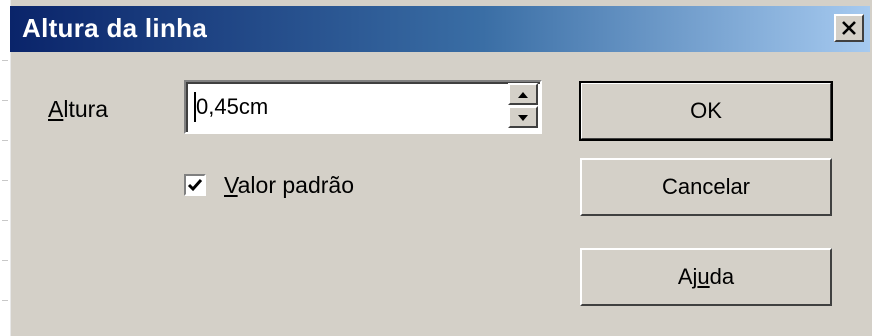 Image resolution: width=872 pixels, height=336 pixels. What do you see at coordinates (56, 109) in the screenshot?
I see `height-label-mnemonic: A` at bounding box center [56, 109].